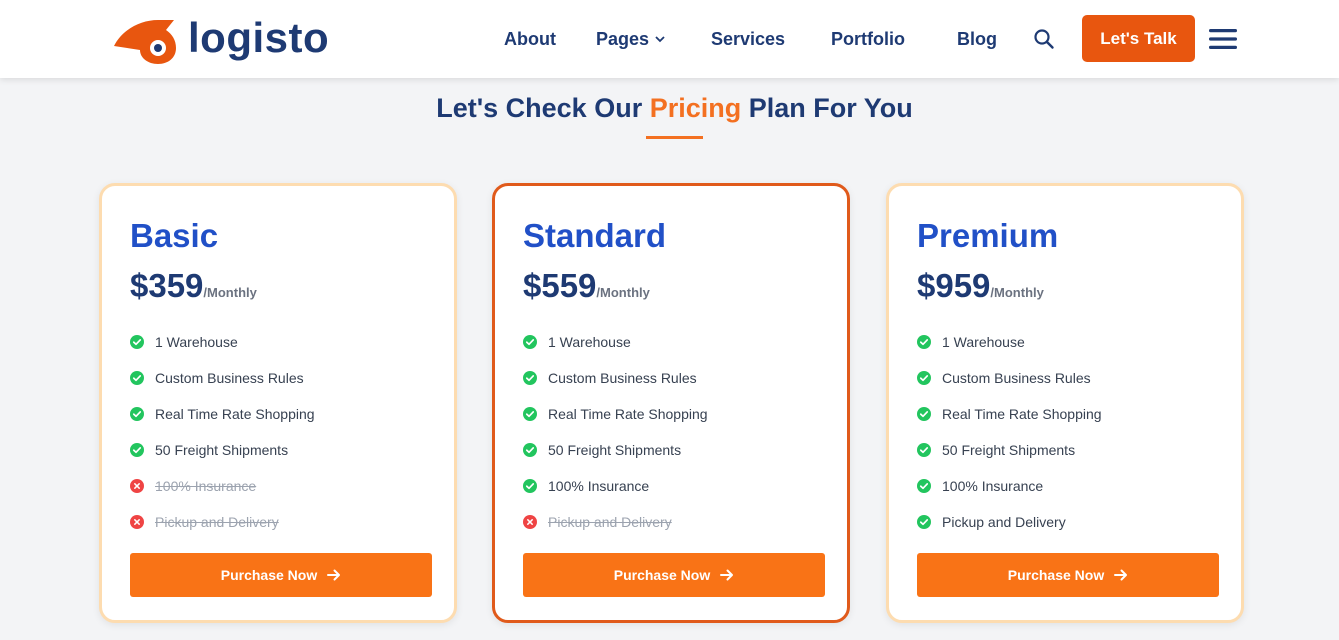 Image resolution: width=1339 pixels, height=640 pixels. I want to click on plan-price: $959/Monthly, so click(980, 289).